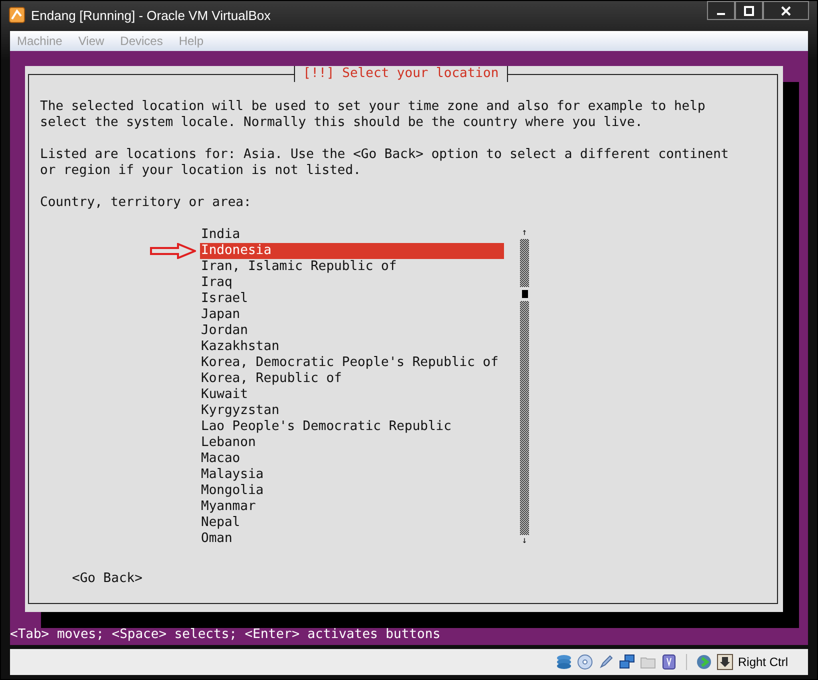 The width and height of the screenshot is (818, 680). What do you see at coordinates (226, 635) in the screenshot?
I see `key-hint: <Tab> moves; <Space> selects; <Enter> activates buttons` at bounding box center [226, 635].